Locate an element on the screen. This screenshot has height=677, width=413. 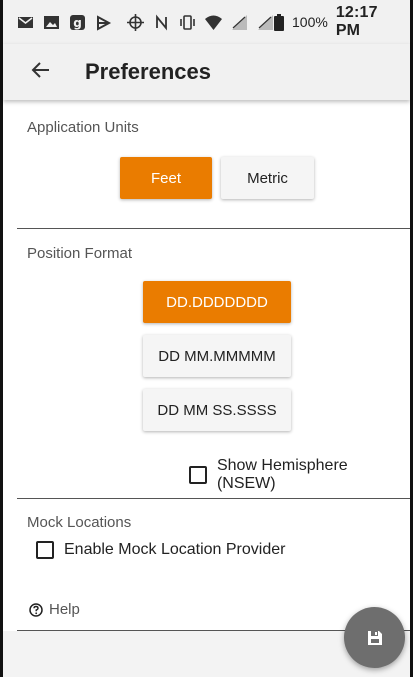
show-hemisphere-checkbox is located at coordinates (198, 475).